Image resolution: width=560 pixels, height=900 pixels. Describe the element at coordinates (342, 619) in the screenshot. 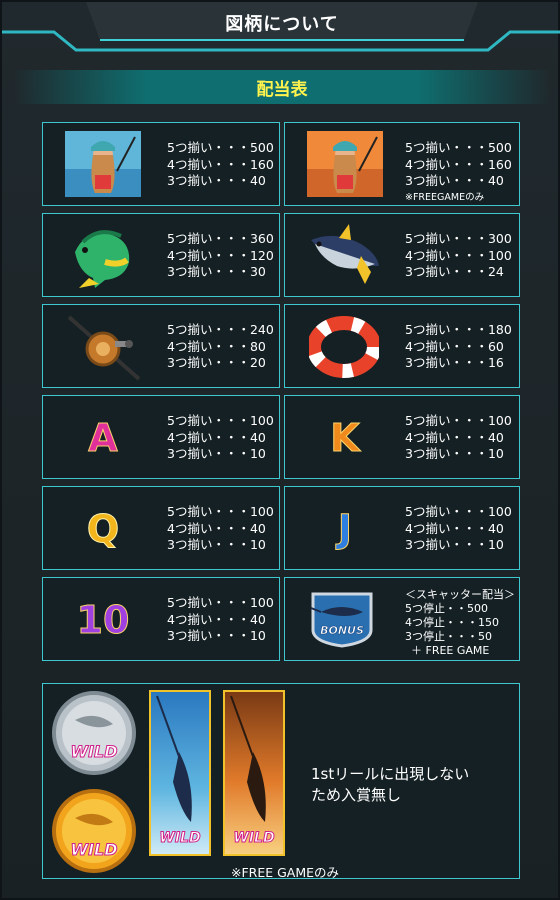

I see `bonus-scatter-icon: BONUS` at that location.